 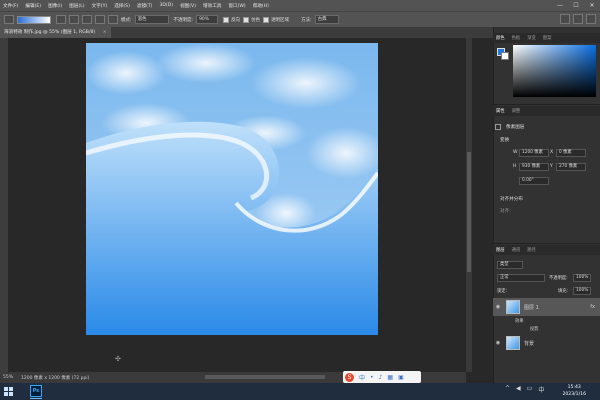 What do you see at coordinates (226, 19) in the screenshot?
I see `reverse-checkbox` at bounding box center [226, 19].